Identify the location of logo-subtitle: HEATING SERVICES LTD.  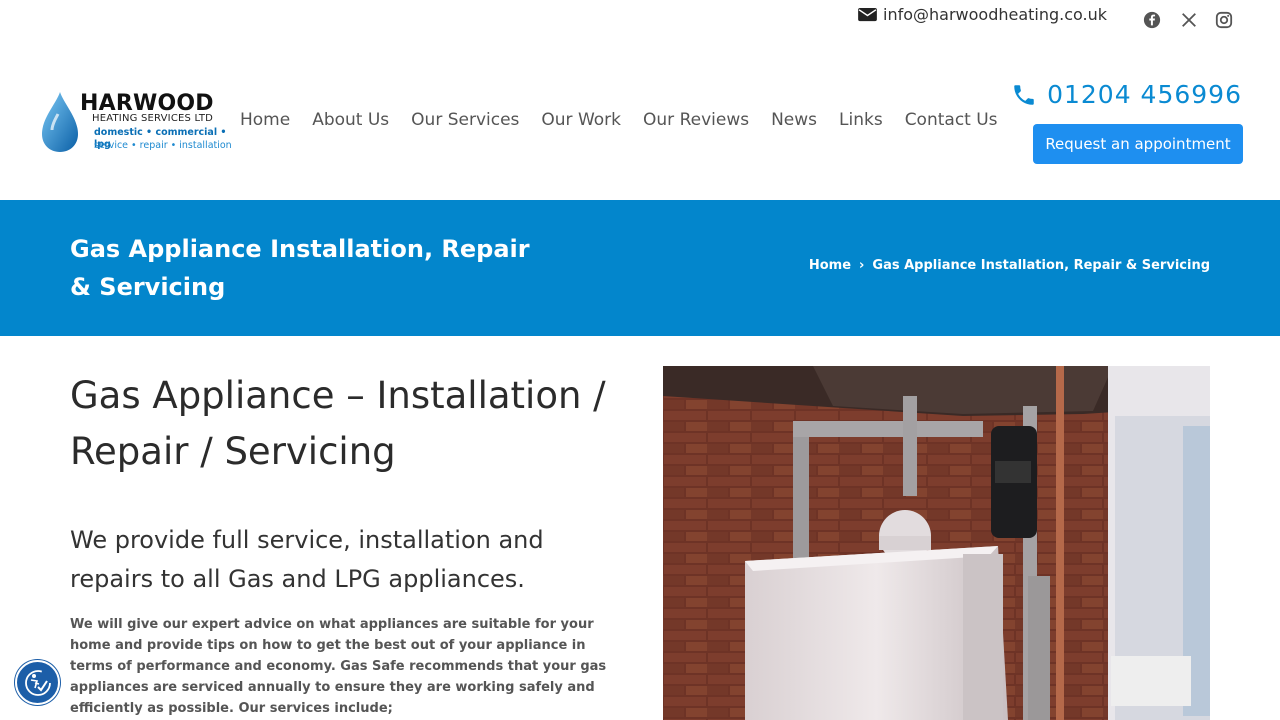
(153, 118).